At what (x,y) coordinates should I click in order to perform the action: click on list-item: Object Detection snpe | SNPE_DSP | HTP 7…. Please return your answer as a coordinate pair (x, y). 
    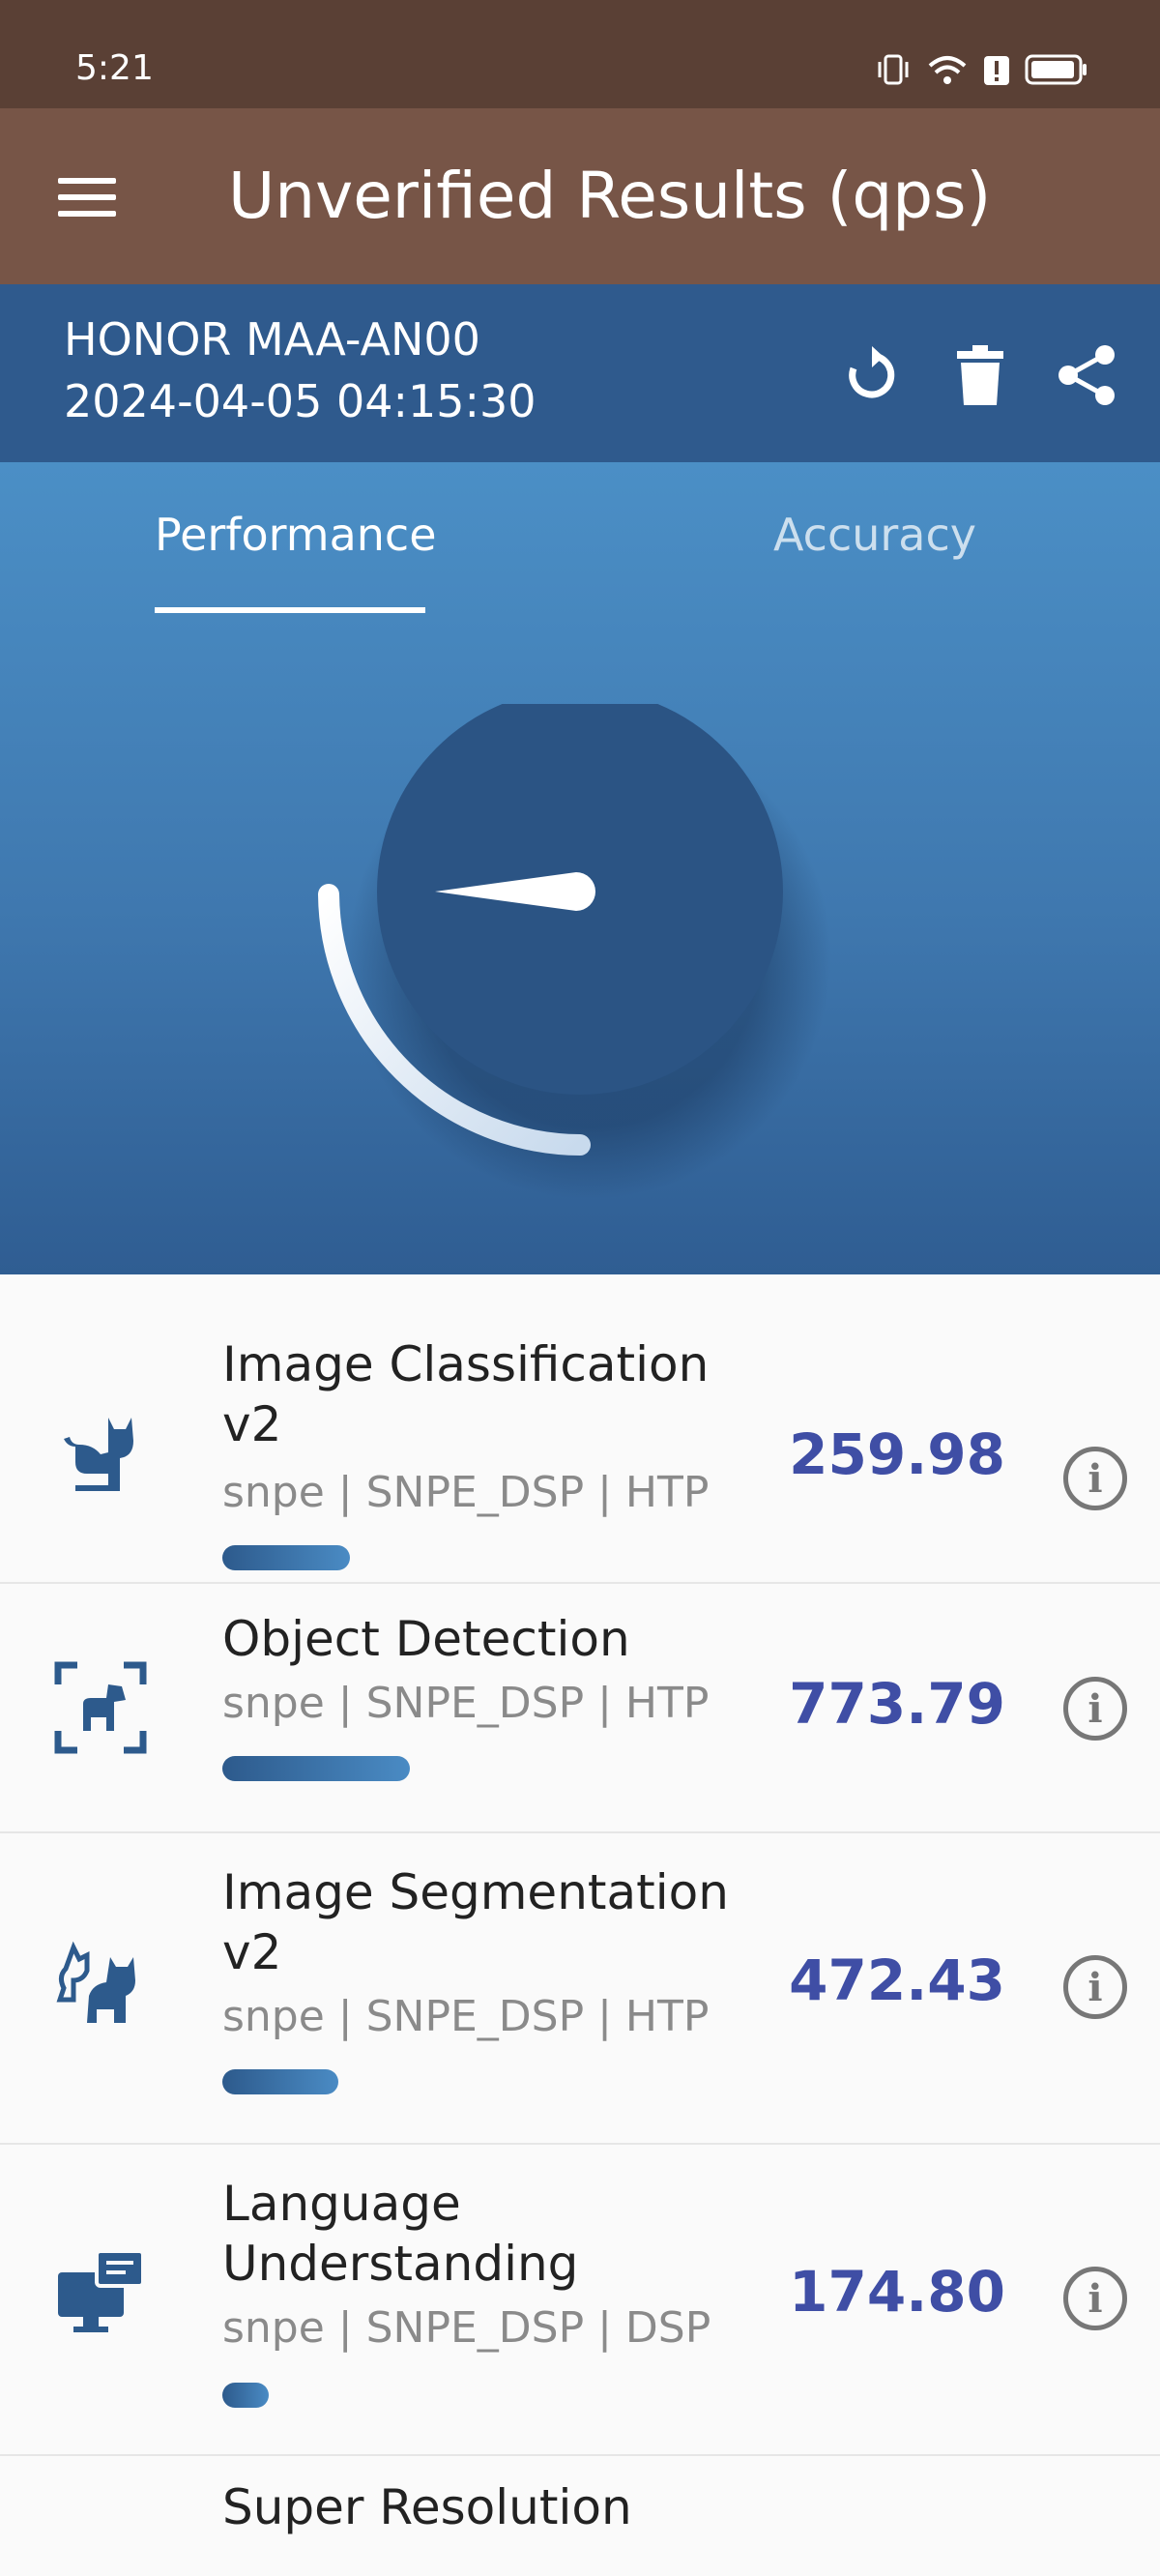
    Looking at the image, I should click on (580, 1708).